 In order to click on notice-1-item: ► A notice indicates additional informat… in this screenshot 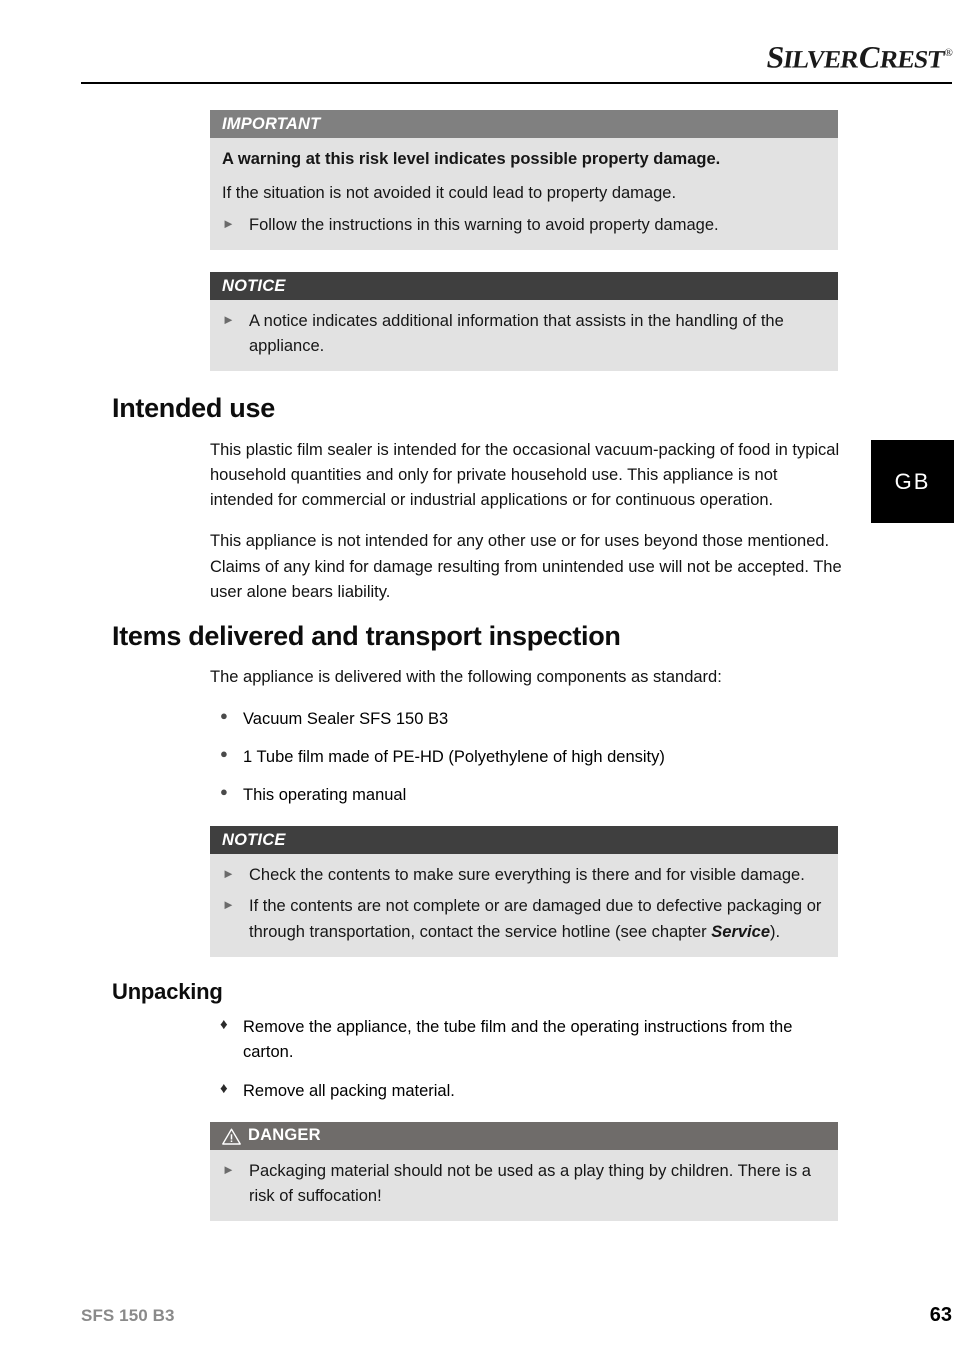, I will do `click(523, 334)`.